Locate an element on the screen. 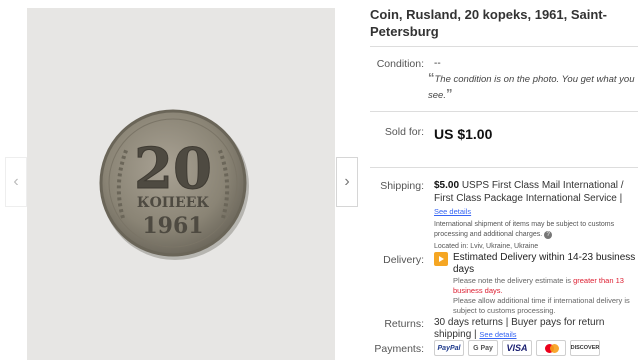 The height and width of the screenshot is (360, 640). info-icon: ? is located at coordinates (548, 235).